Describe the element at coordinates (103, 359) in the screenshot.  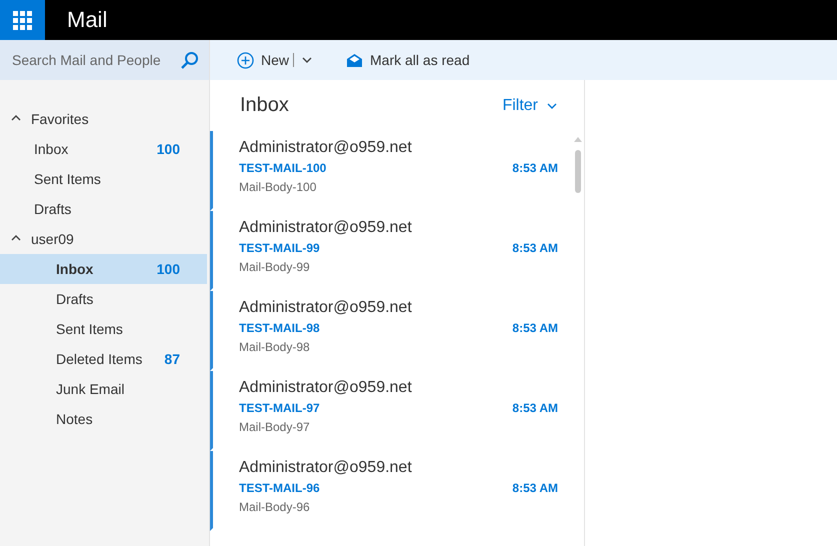
I see `folder-item: Deleted Items 87` at that location.